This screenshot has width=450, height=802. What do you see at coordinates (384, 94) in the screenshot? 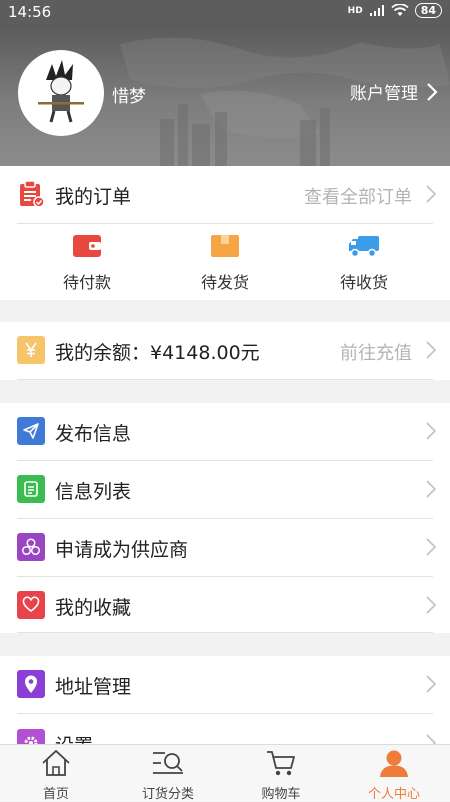
I see `account-management-label: 账户管理` at bounding box center [384, 94].